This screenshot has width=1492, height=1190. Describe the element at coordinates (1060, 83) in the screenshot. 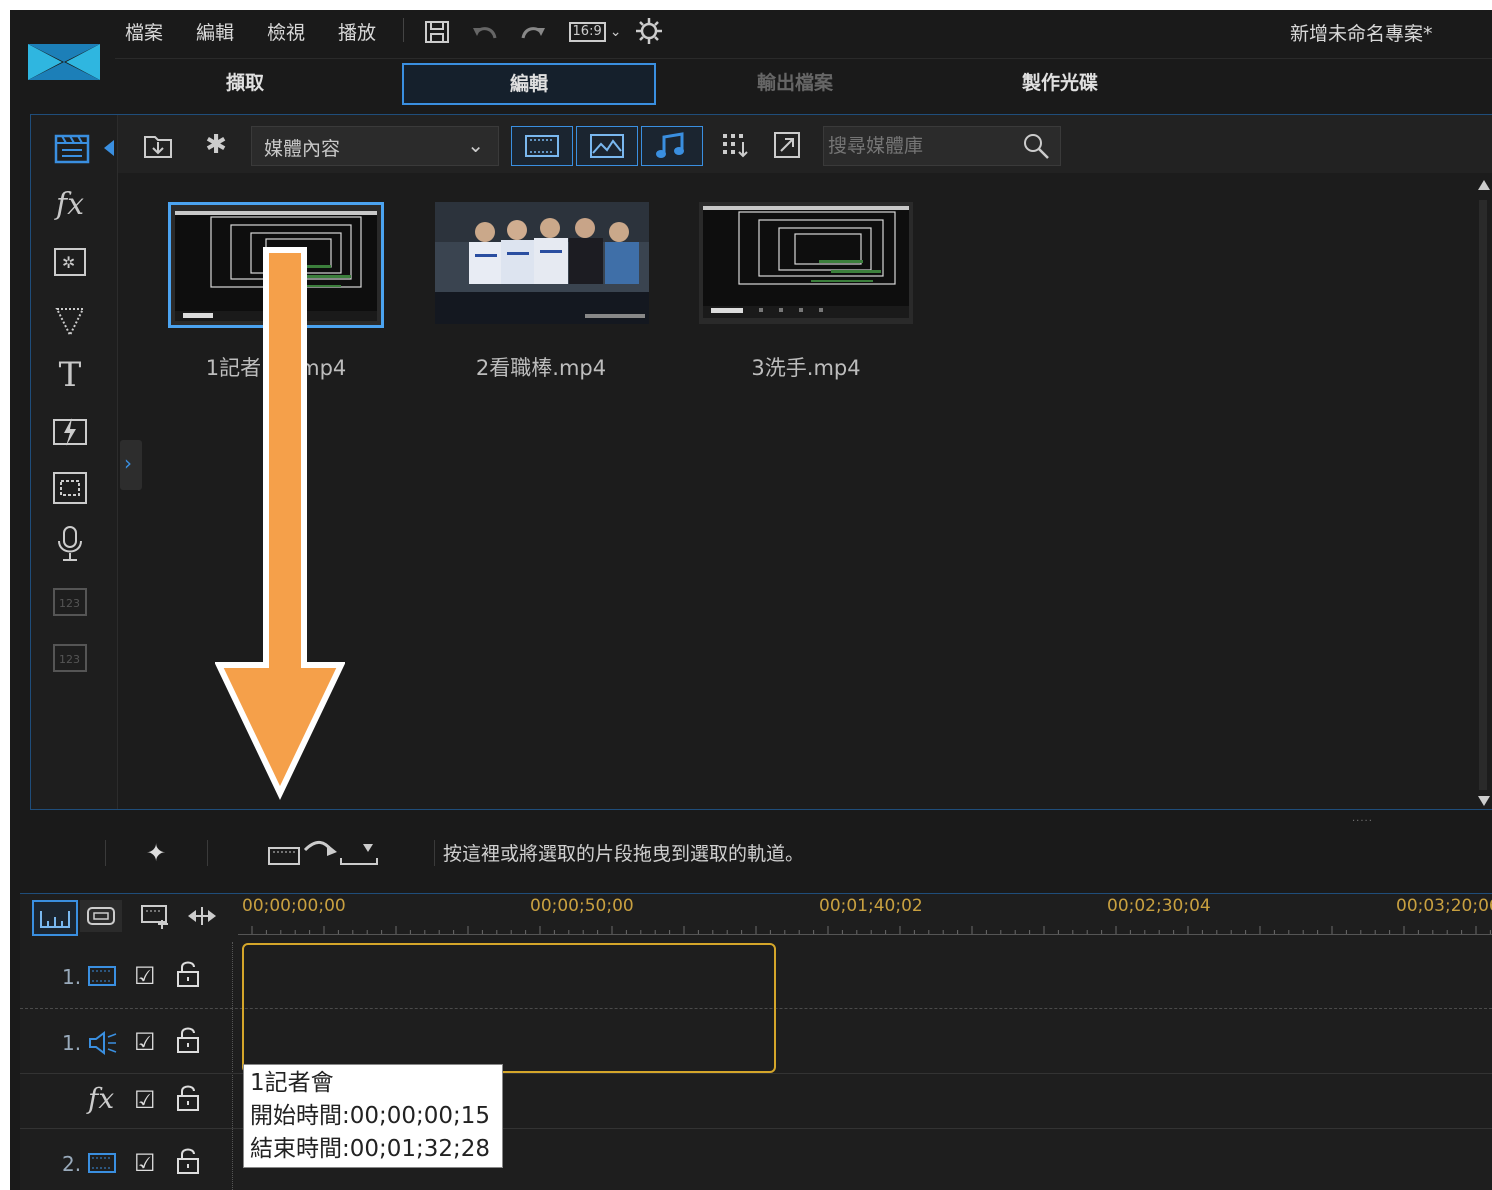

I see `tab-disc: 製作光碟` at that location.